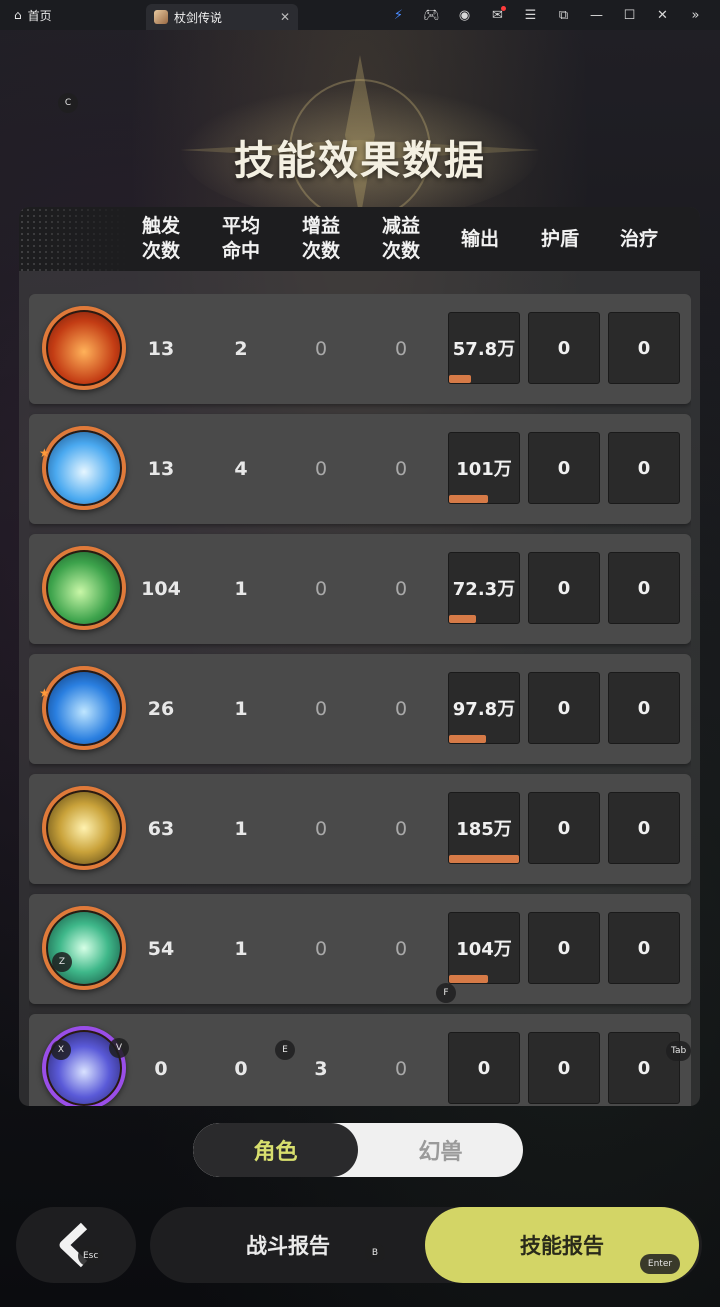 This screenshot has height=1307, width=720. Describe the element at coordinates (285, 17) in the screenshot. I see `close-tab-icon: ✕` at that location.